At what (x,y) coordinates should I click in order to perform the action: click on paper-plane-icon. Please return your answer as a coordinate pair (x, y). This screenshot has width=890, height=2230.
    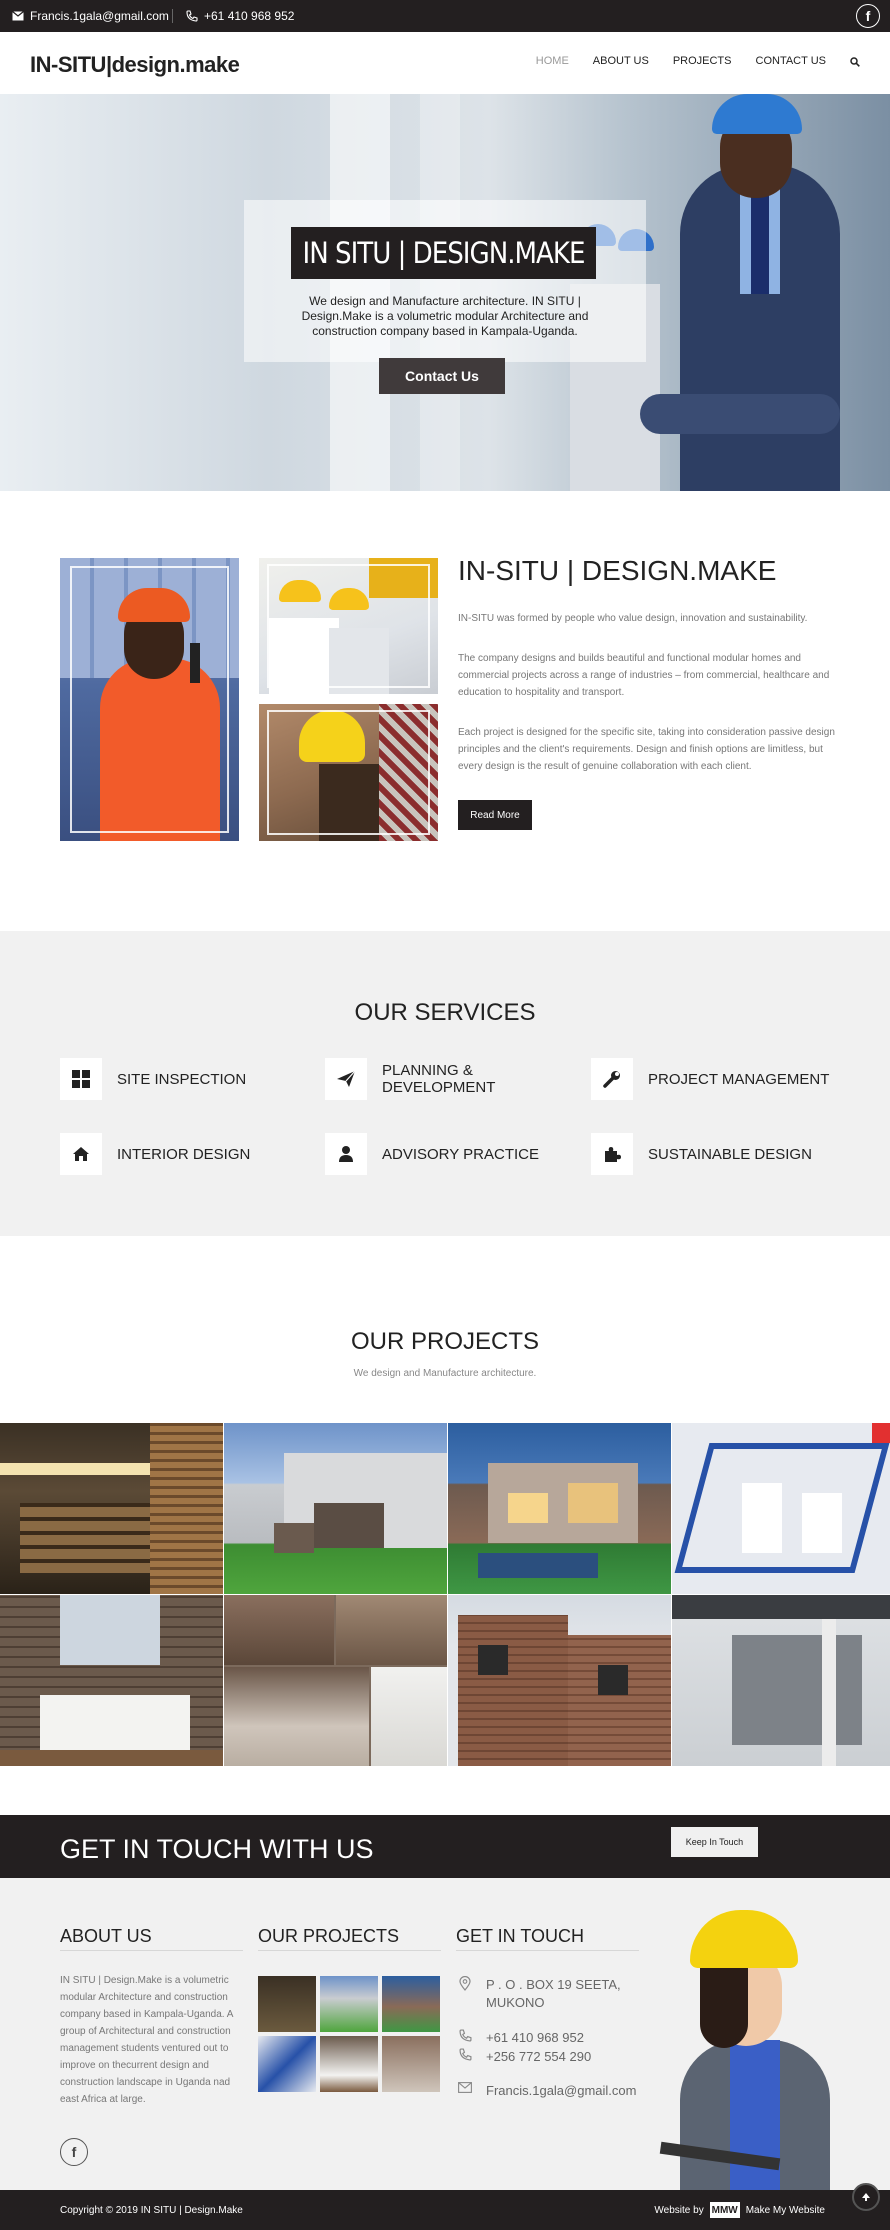
    Looking at the image, I should click on (346, 1078).